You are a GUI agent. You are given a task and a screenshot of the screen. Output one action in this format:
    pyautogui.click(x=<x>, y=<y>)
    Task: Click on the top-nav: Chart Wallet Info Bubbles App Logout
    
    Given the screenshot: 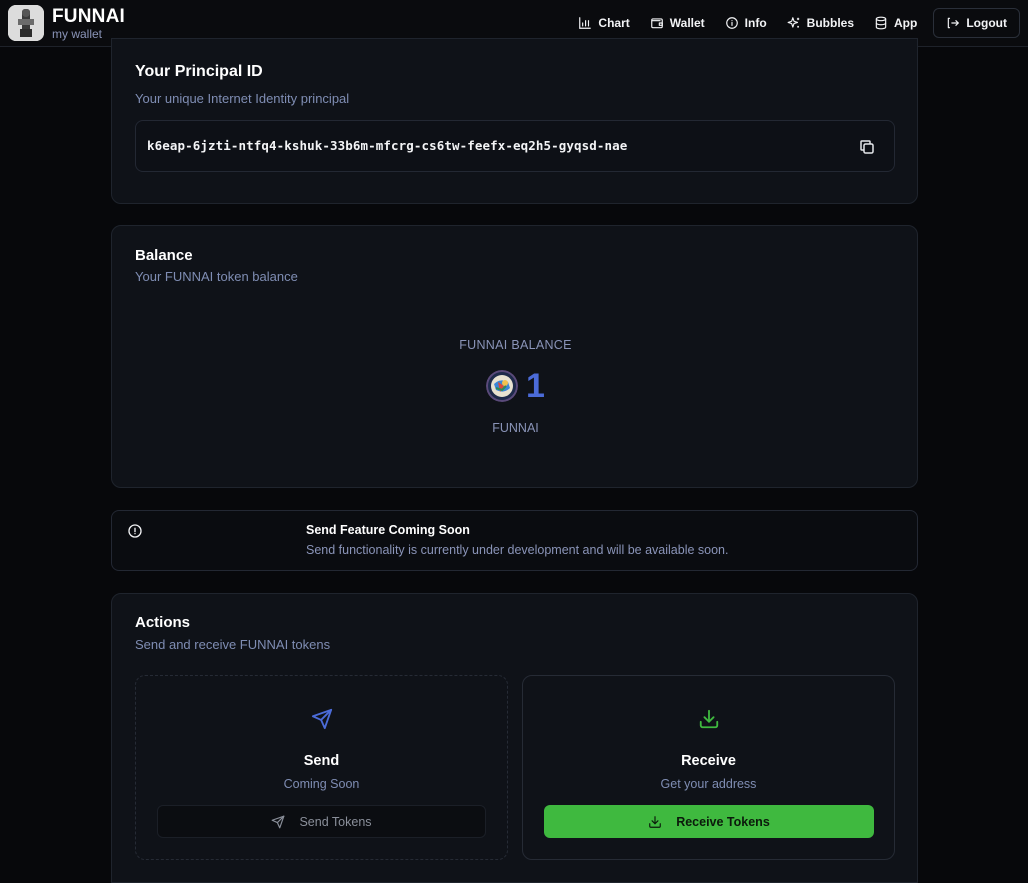 What is the action you would take?
    pyautogui.click(x=794, y=23)
    